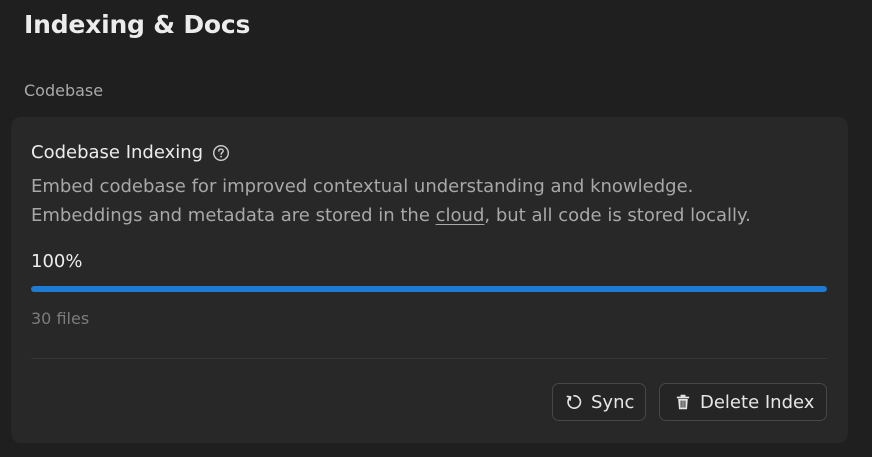 This screenshot has width=872, height=457. I want to click on sync-button-label: Sync, so click(613, 402).